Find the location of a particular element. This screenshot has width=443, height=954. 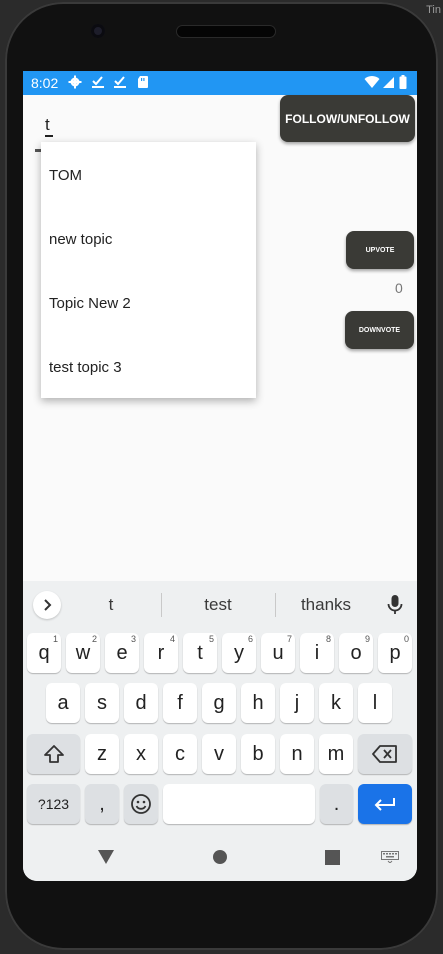

dropdown-option: Topic New 2 is located at coordinates (90, 303).